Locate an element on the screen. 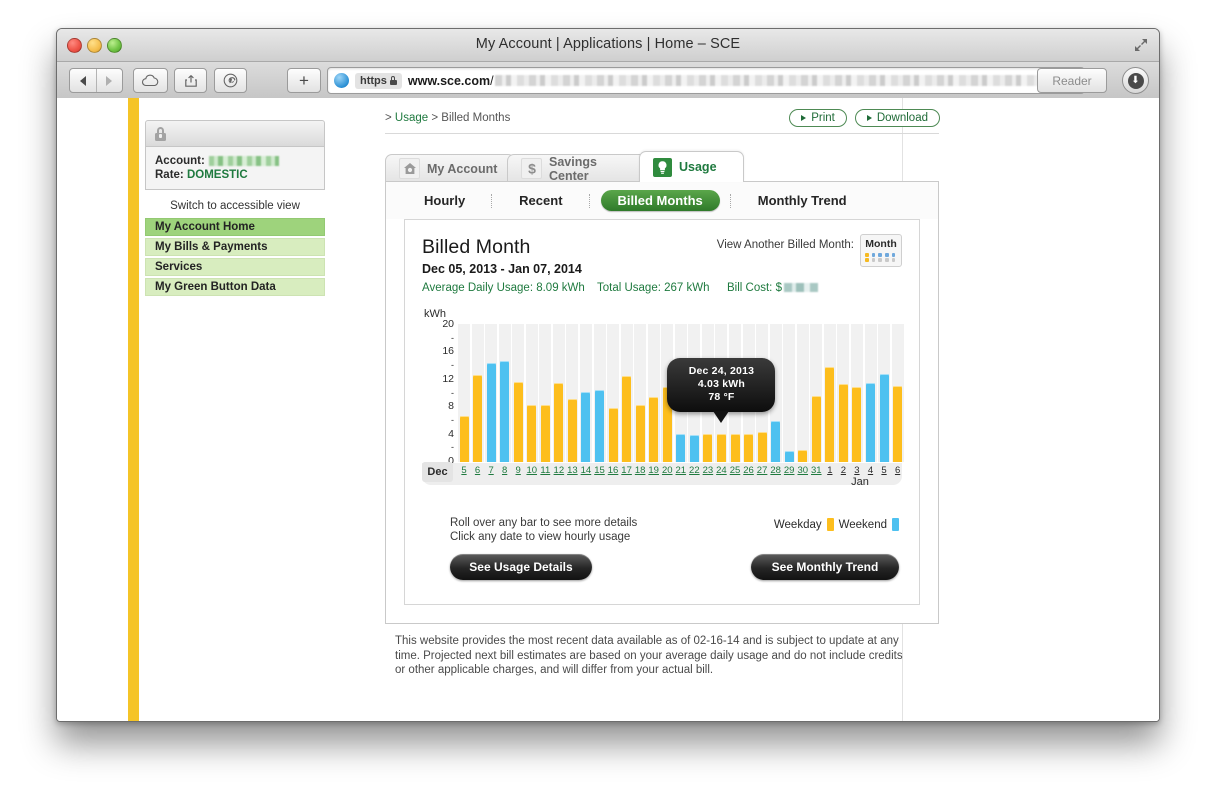 Image resolution: width=1217 pixels, height=800 pixels. x-axis-date-link: 1 is located at coordinates (830, 470).